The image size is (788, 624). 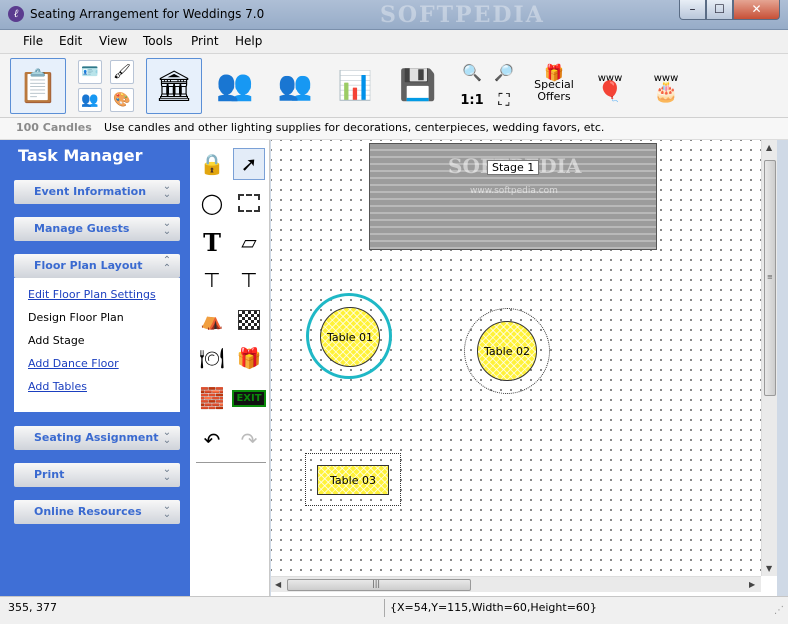 I want to click on palette-divider, so click(x=231, y=462).